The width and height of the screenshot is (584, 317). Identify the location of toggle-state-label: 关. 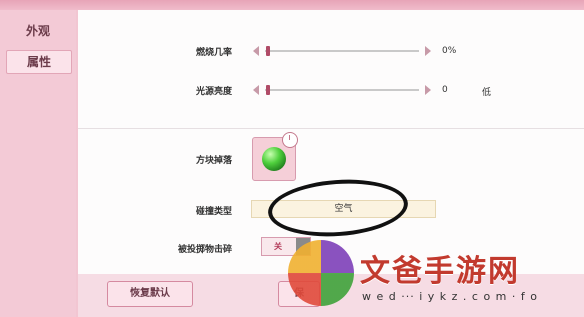
(278, 246).